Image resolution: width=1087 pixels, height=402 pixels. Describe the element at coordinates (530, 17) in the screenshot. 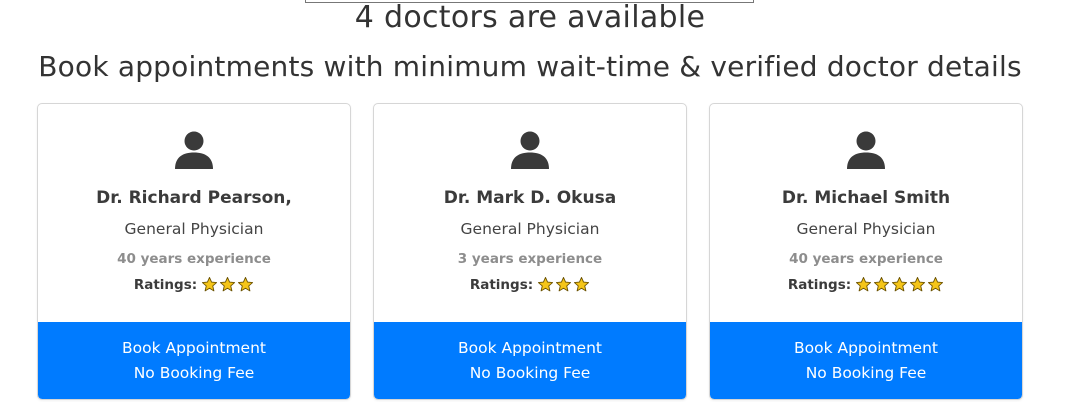

I see `doctors-count-title: 4 doctors are available` at that location.